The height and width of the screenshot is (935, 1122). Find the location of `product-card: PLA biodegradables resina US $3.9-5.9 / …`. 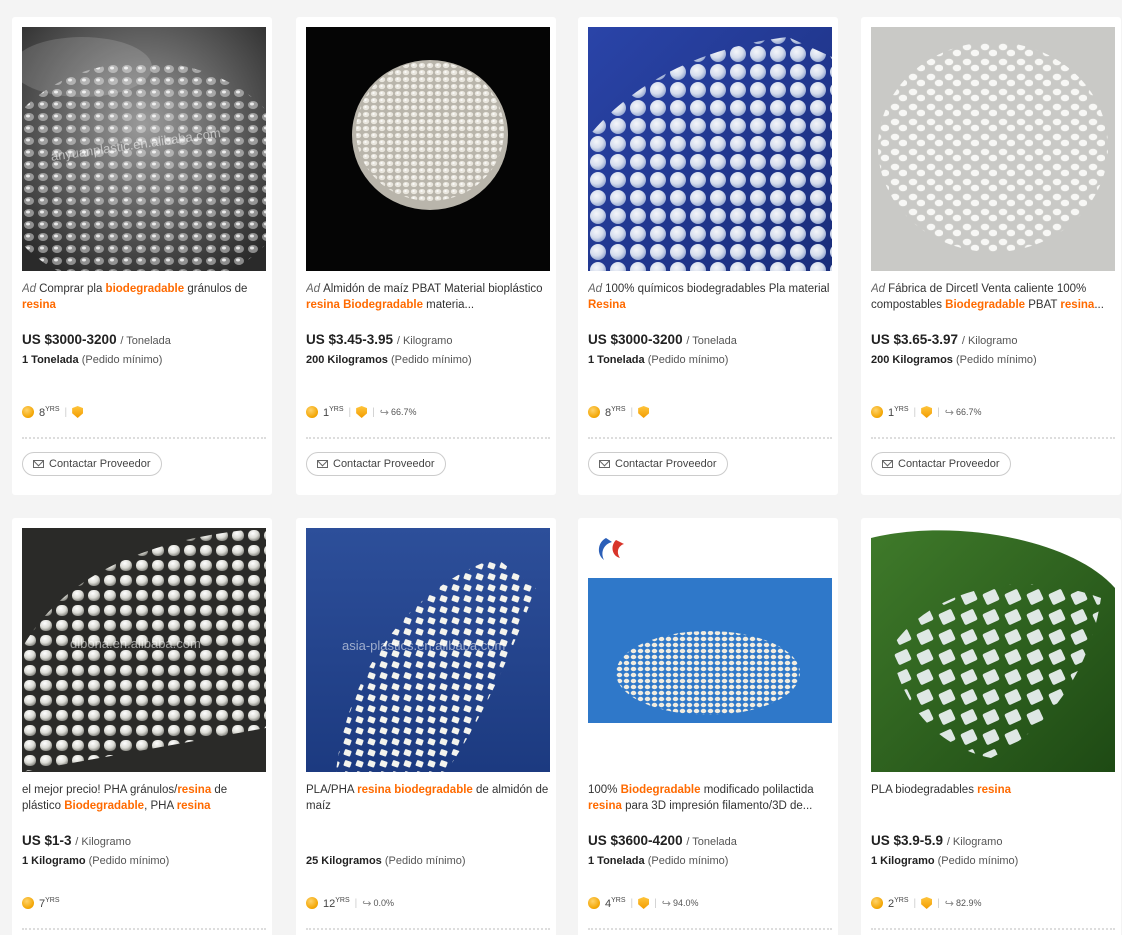

product-card: PLA biodegradables resina US $3.9-5.9 / … is located at coordinates (991, 726).